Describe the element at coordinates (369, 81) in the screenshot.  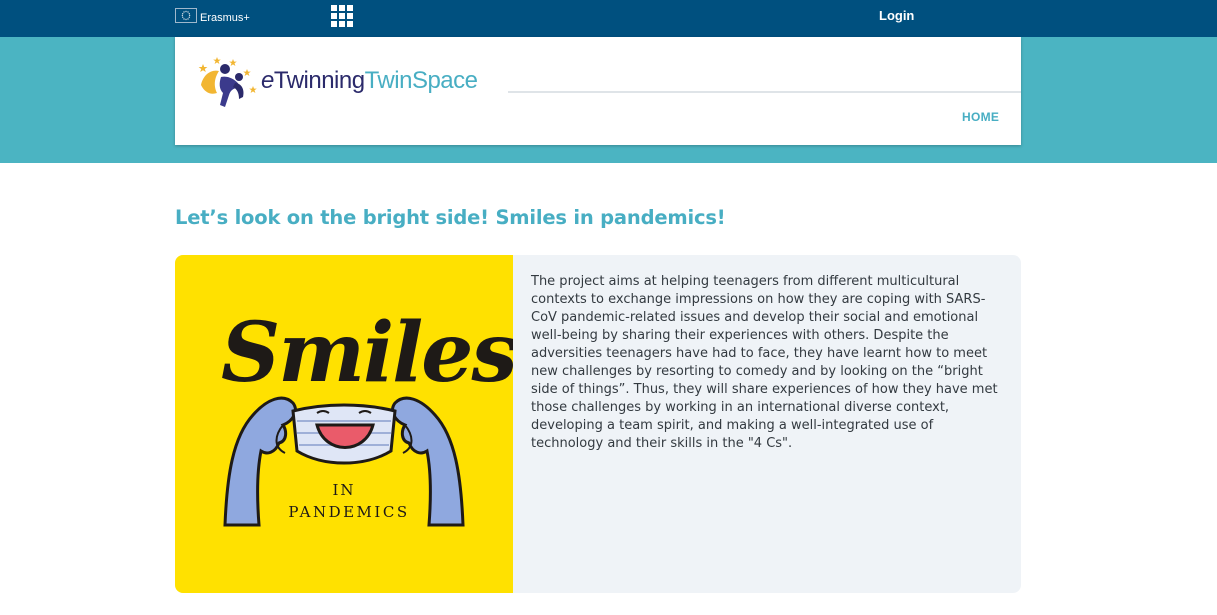
I see `etwinning-logo: eTwinningTwinSpace` at that location.